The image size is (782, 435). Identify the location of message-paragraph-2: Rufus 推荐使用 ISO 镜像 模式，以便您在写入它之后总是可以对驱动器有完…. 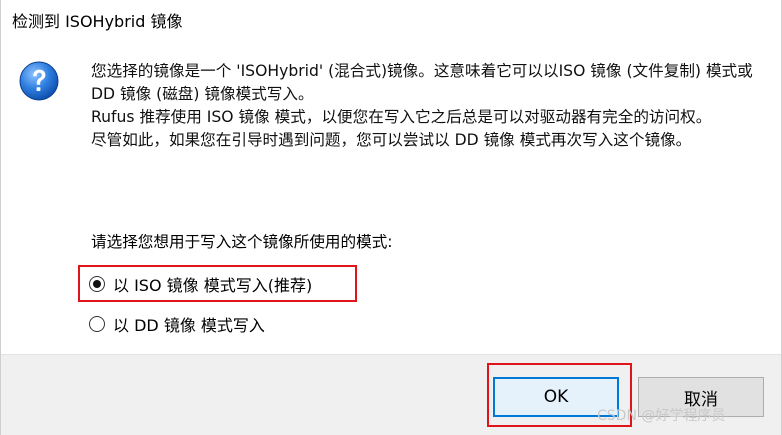
(401, 117).